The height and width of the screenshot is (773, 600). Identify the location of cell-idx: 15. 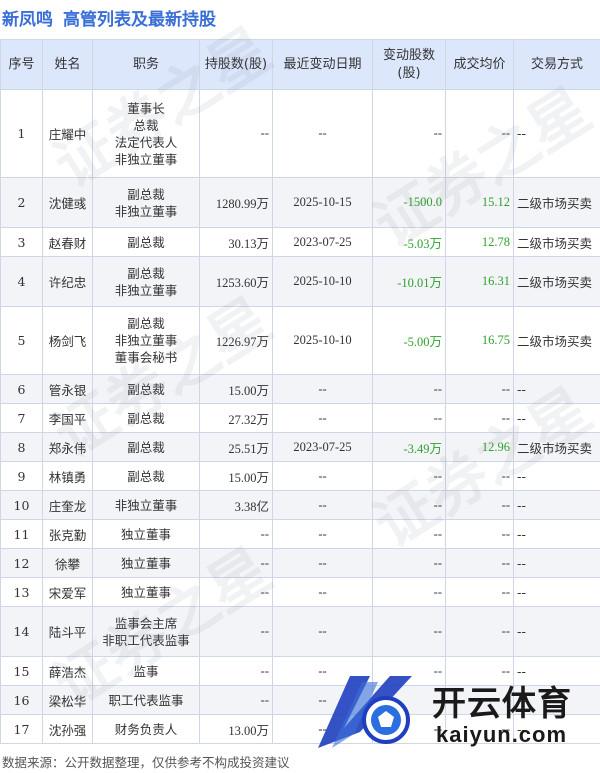
(21, 671).